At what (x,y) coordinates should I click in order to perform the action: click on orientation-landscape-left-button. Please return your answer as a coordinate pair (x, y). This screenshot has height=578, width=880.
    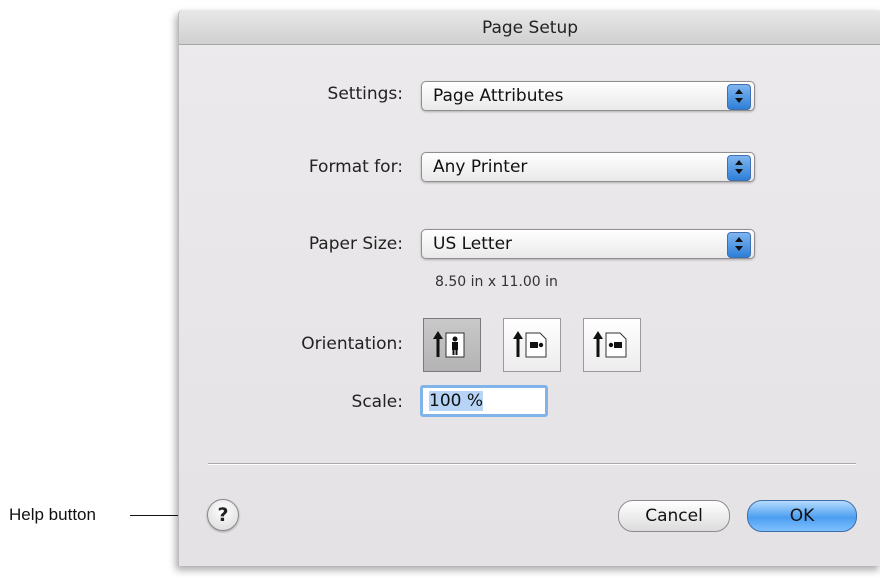
    Looking at the image, I should click on (532, 345).